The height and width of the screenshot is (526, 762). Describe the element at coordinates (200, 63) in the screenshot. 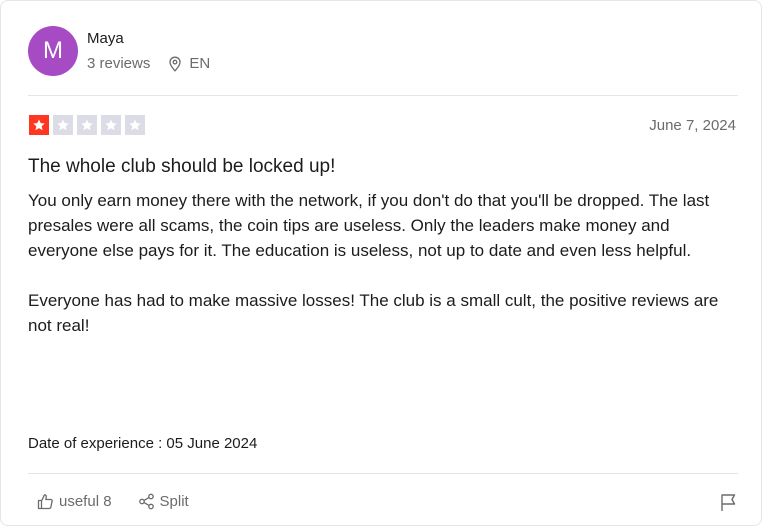

I see `locale-label: EN` at that location.